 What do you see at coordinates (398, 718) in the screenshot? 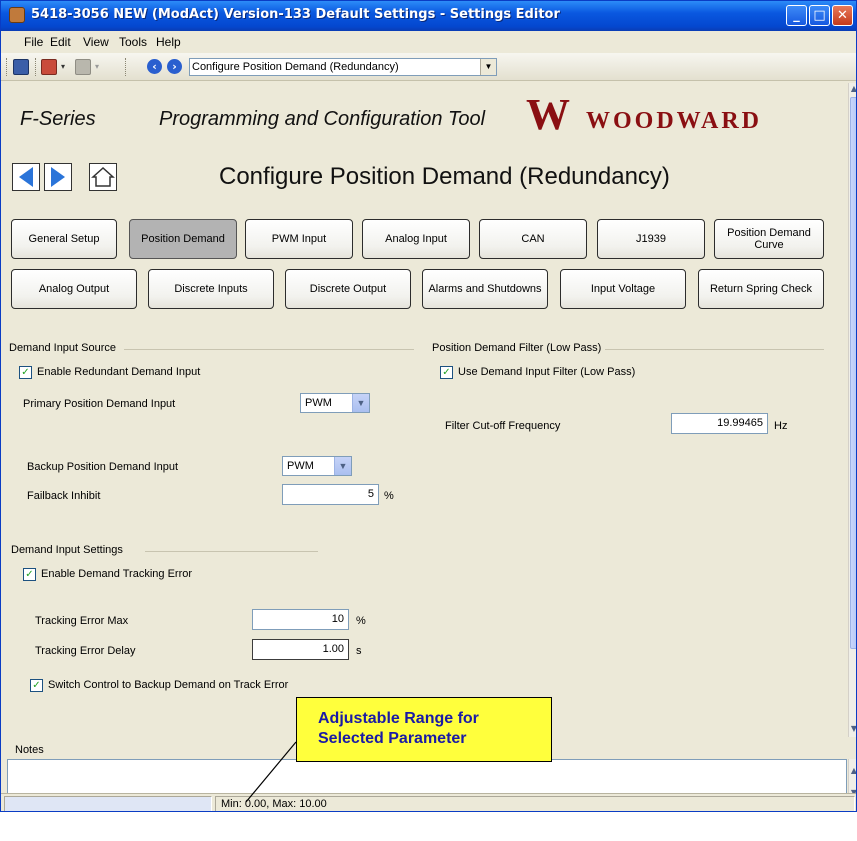
I see `callout-line-1: Adjustable Range for` at bounding box center [398, 718].